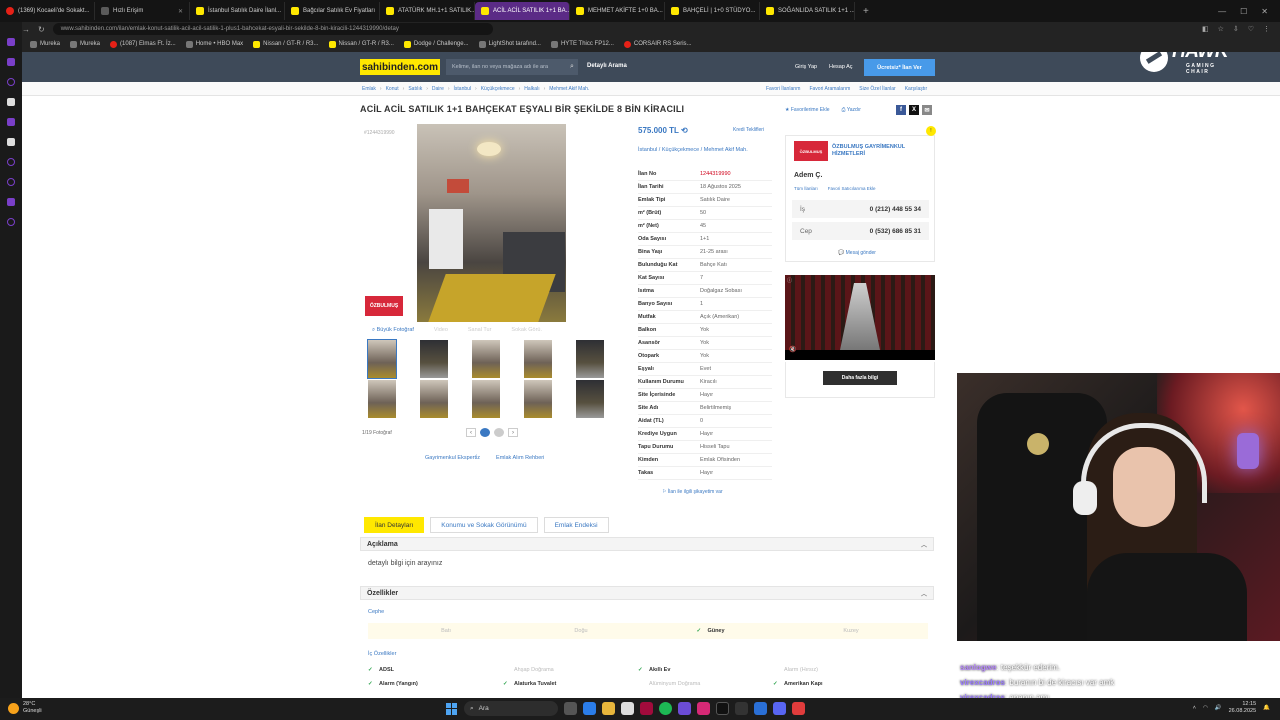 Image resolution: width=1280 pixels, height=720 pixels. What do you see at coordinates (646, 708) in the screenshot?
I see `opera-gx-icon` at bounding box center [646, 708].